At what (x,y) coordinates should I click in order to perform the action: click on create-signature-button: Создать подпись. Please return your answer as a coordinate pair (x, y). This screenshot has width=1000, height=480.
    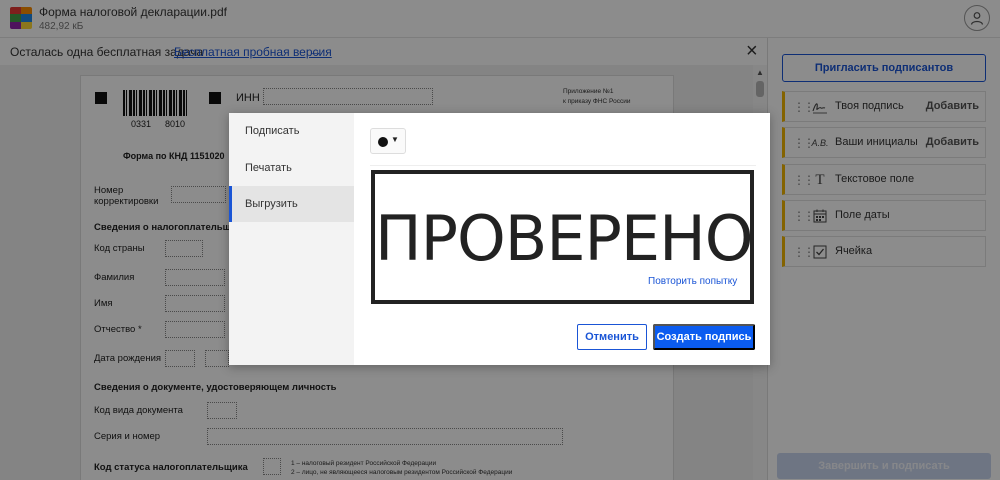
    Looking at the image, I should click on (704, 337).